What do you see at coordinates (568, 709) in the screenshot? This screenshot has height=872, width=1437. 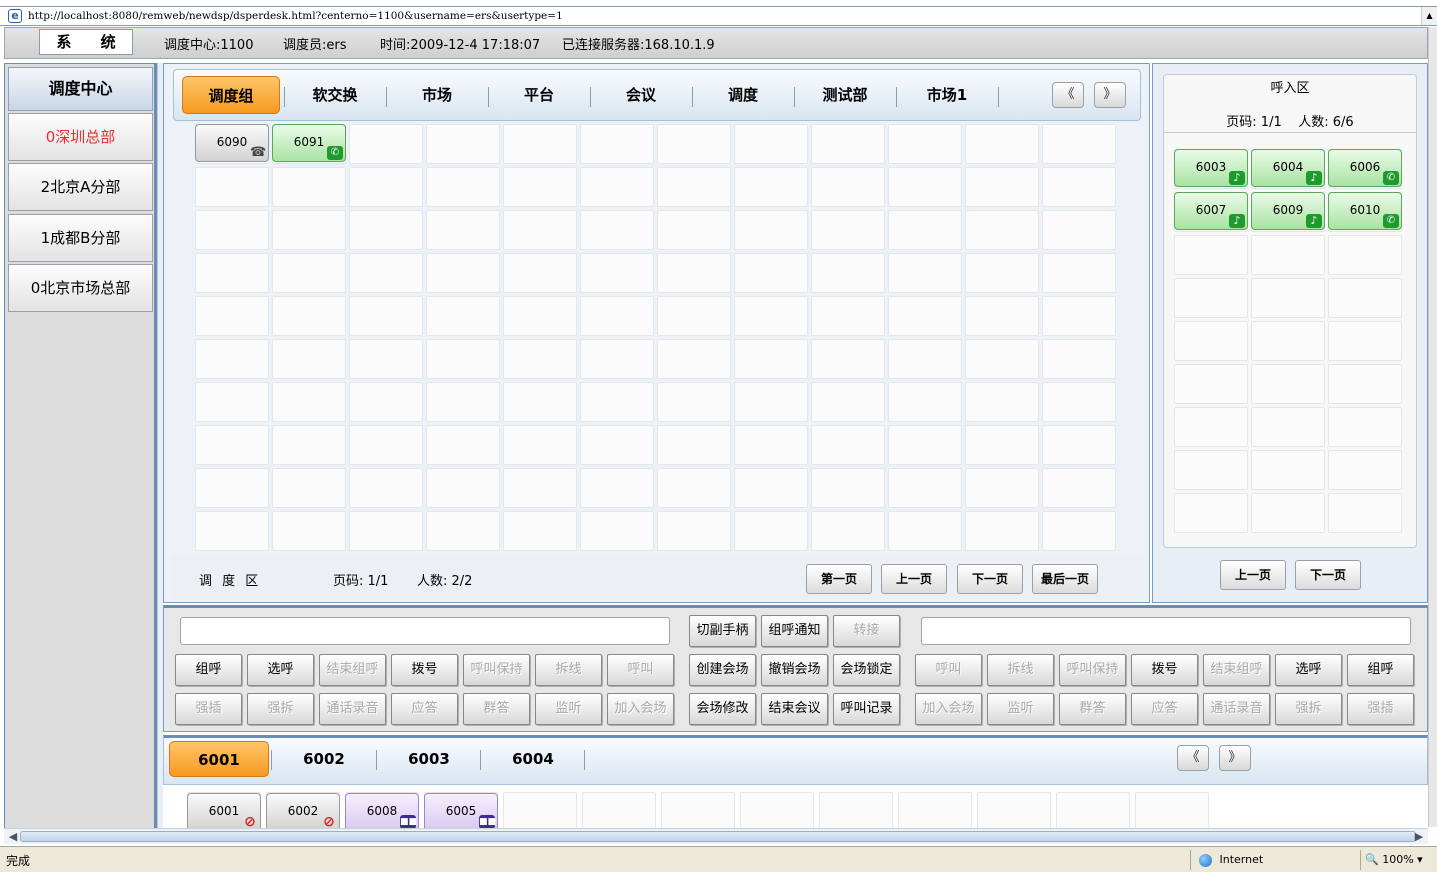 I see `left-row2-button-5: 监听` at bounding box center [568, 709].